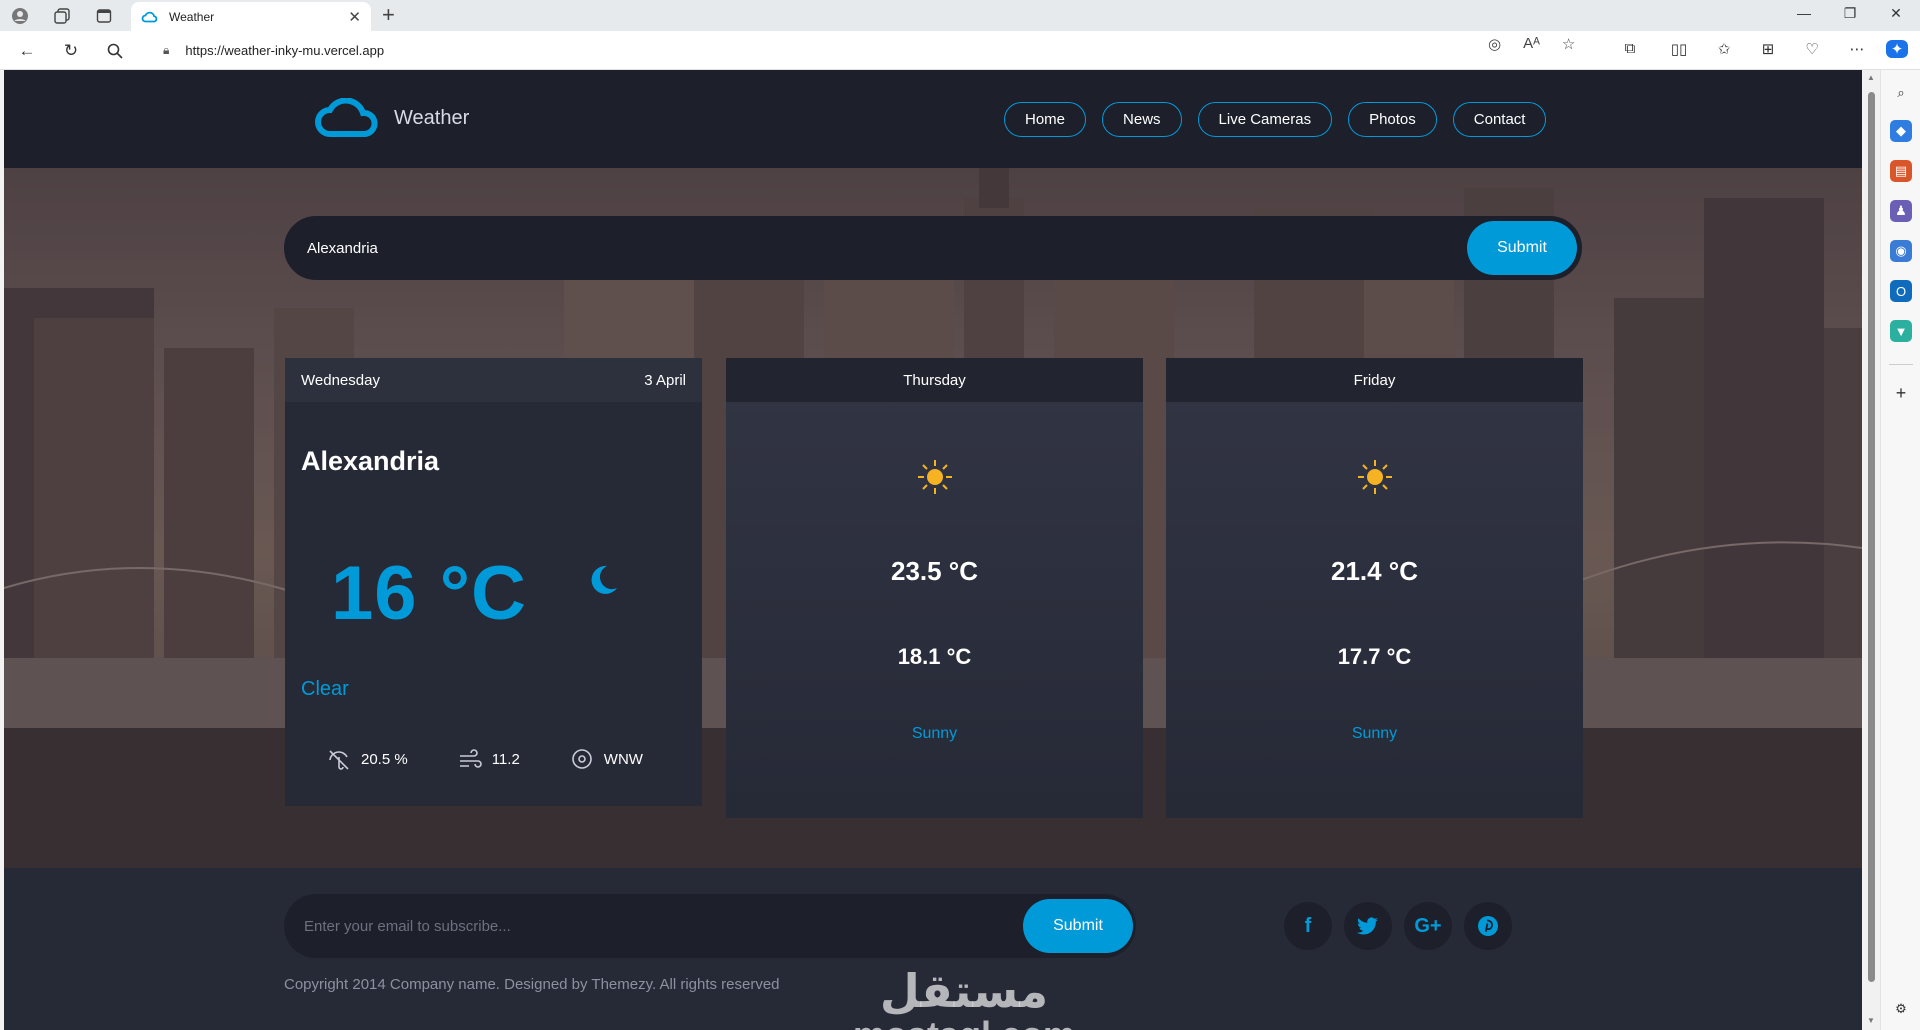 This screenshot has width=1920, height=1030. I want to click on sidebar-tools-icon: ▤, so click(1901, 171).